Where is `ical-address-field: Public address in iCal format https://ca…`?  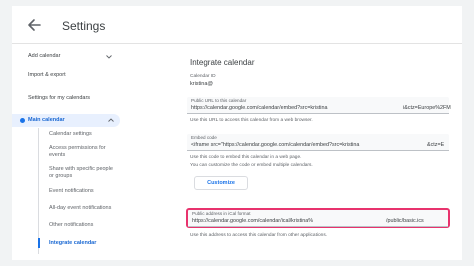 ical-address-field: Public address in iCal format https://ca… is located at coordinates (318, 218).